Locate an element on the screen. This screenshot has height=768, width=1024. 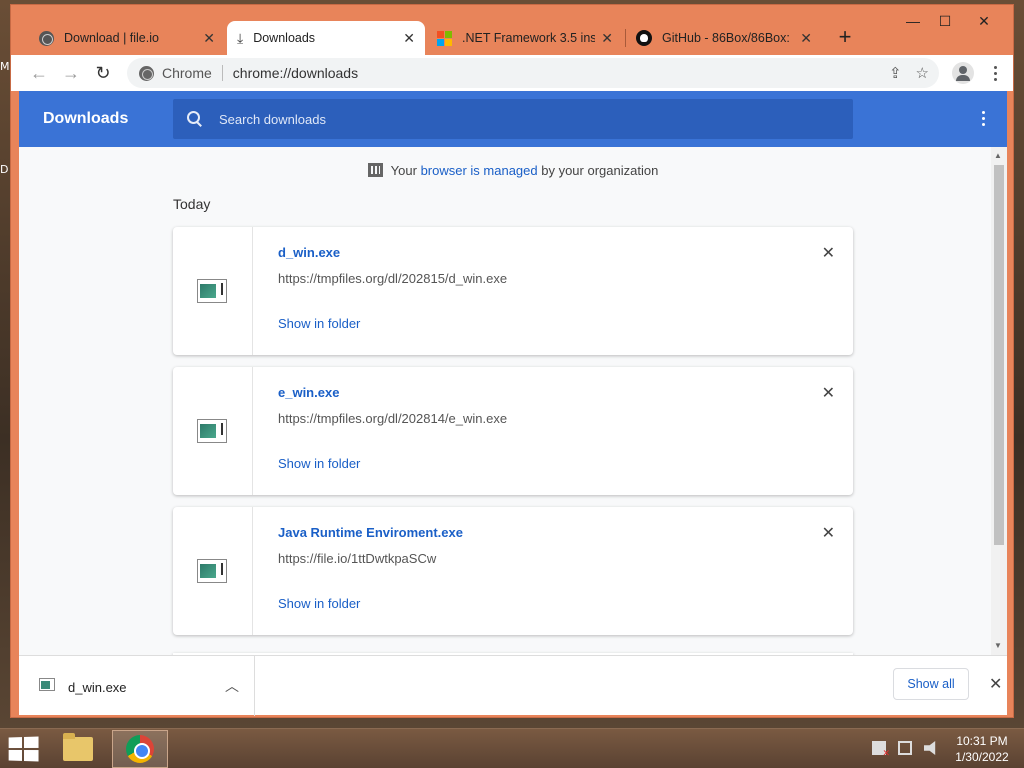
file-source-url: https://tmpfiles.org/dl/202814/e_win.exe is located at coordinates (392, 418).